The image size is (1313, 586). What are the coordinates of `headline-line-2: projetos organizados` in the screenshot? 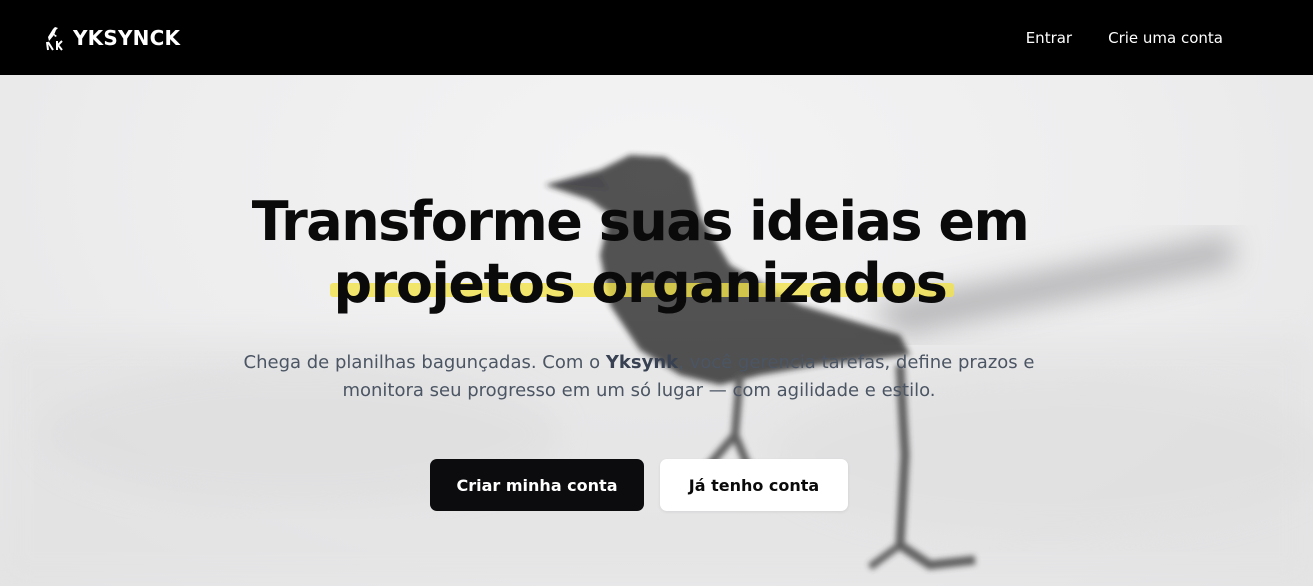 It's located at (640, 283).